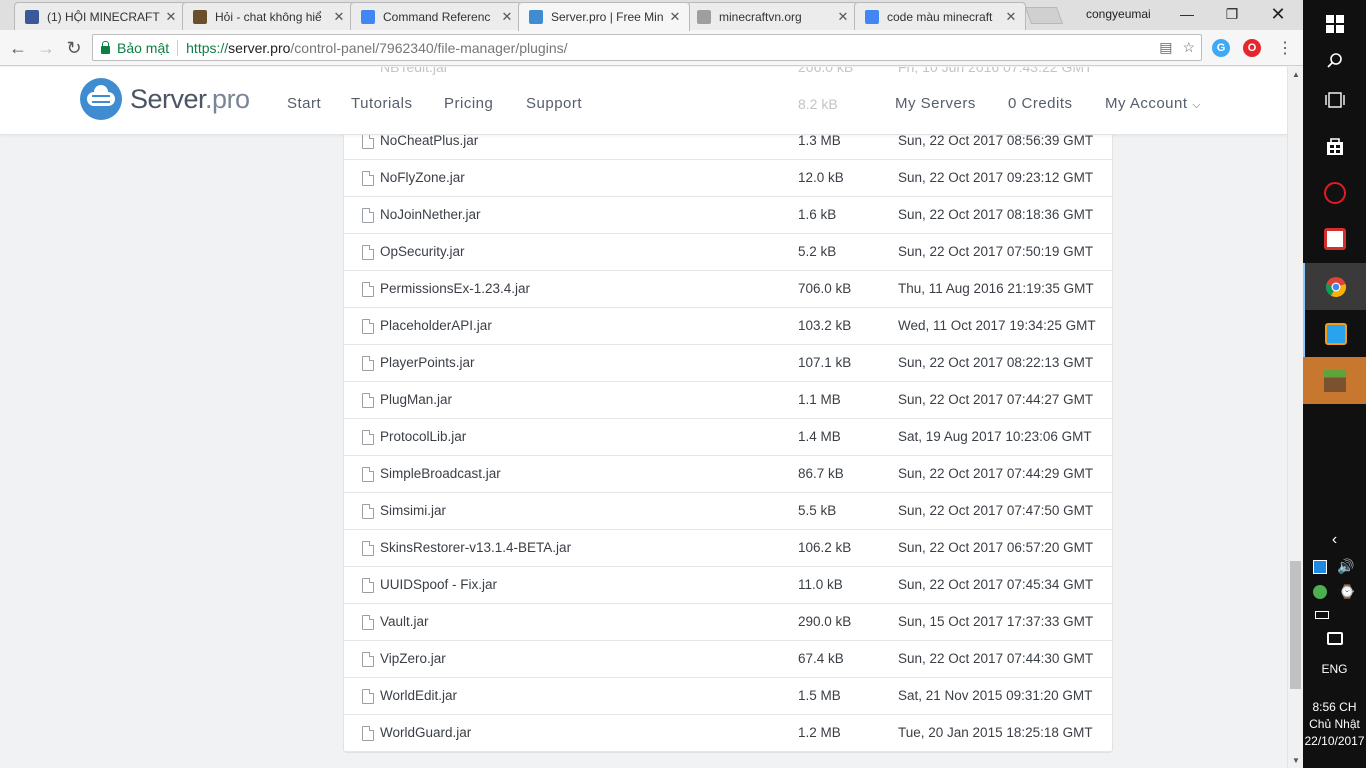 The width and height of the screenshot is (1366, 768). Describe the element at coordinates (425, 732) in the screenshot. I see `file-name: WorldGuard.jar` at that location.